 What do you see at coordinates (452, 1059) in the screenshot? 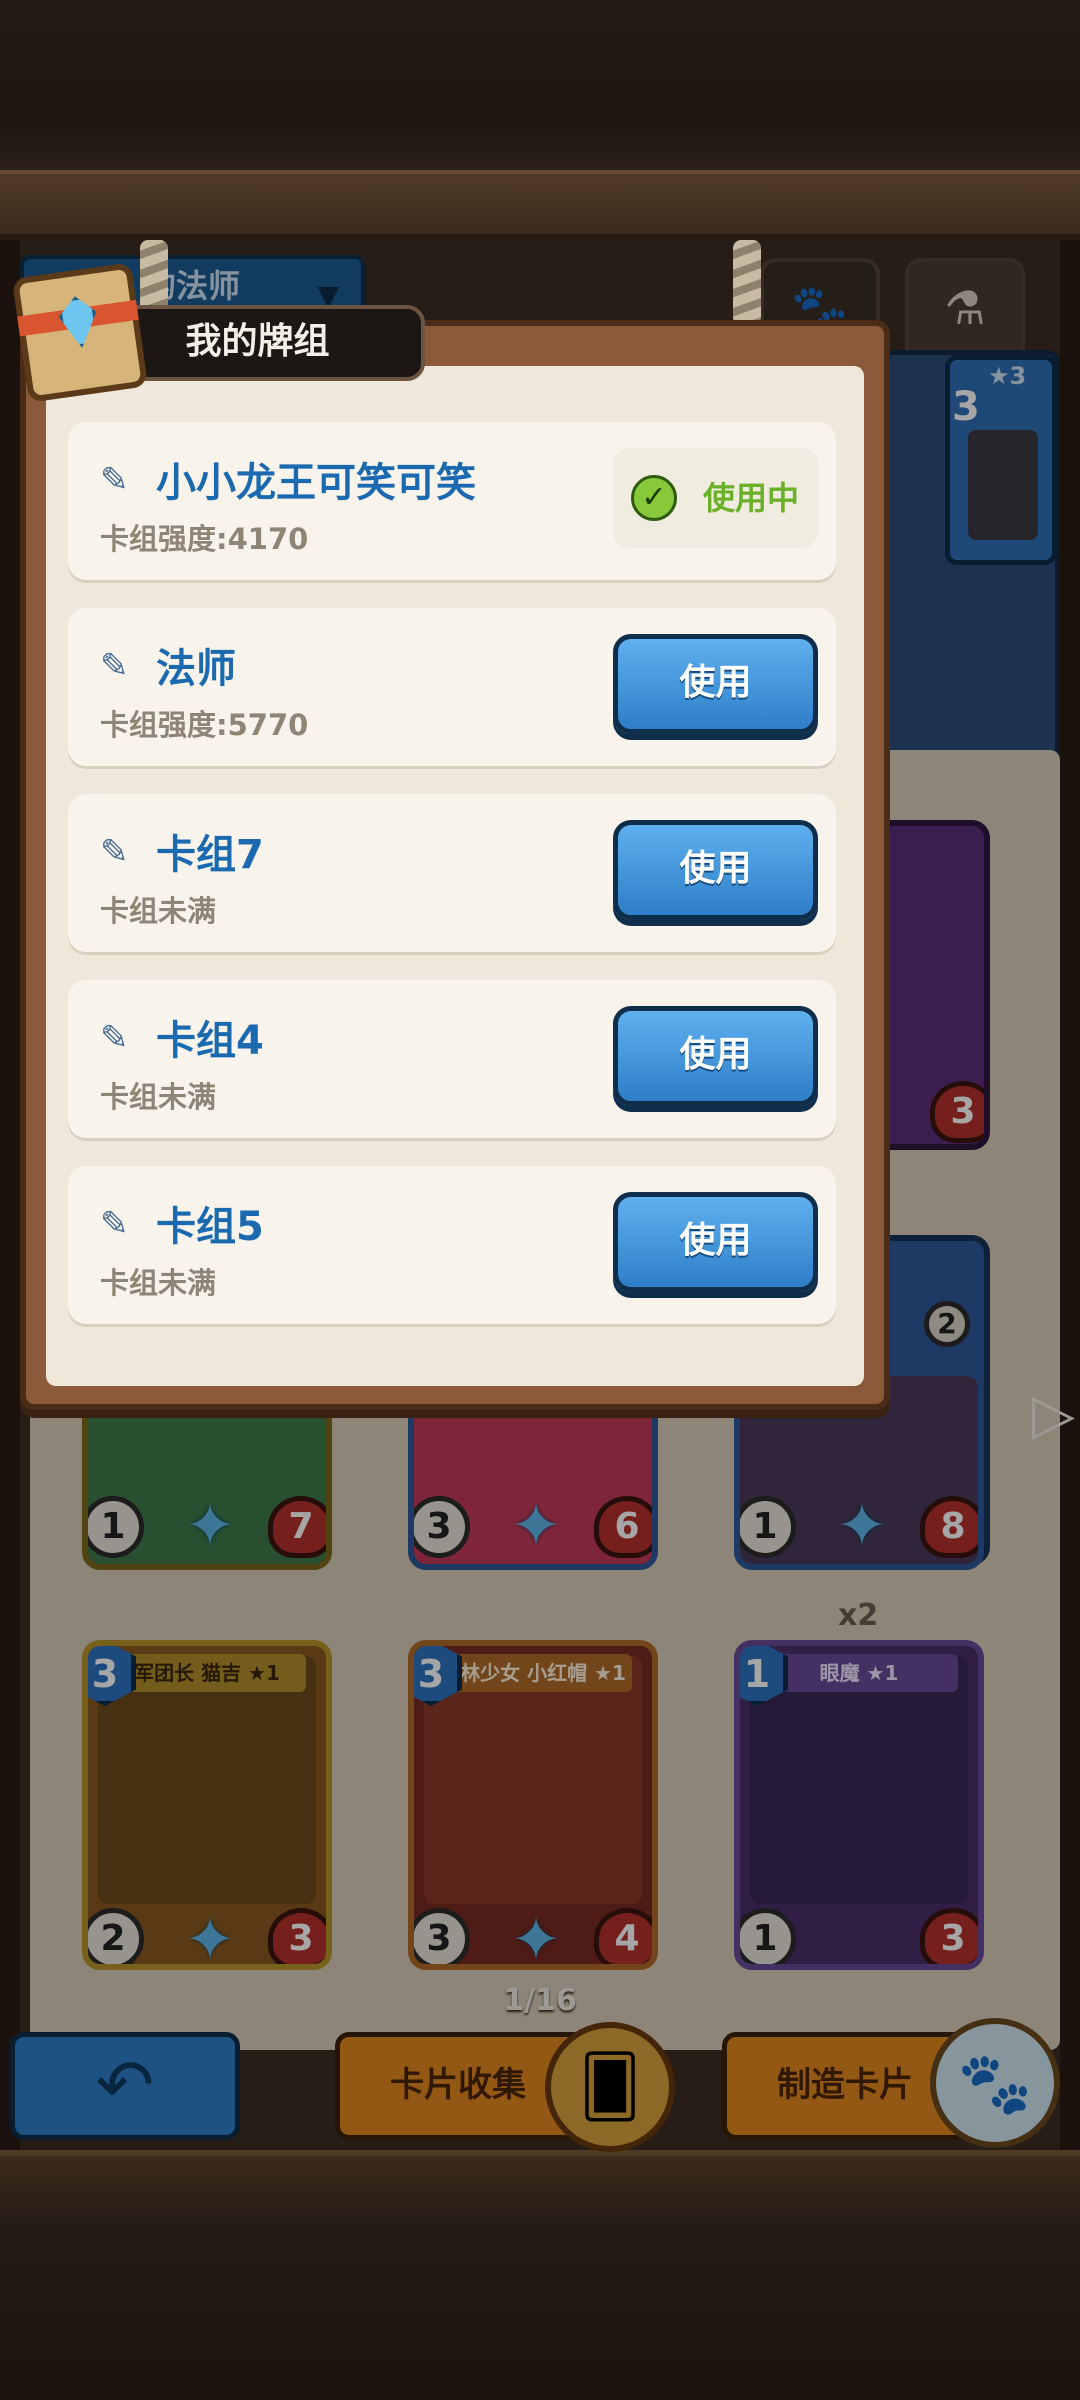
I see `deck-row: ✎ 卡组4 卡组未满 使用` at bounding box center [452, 1059].